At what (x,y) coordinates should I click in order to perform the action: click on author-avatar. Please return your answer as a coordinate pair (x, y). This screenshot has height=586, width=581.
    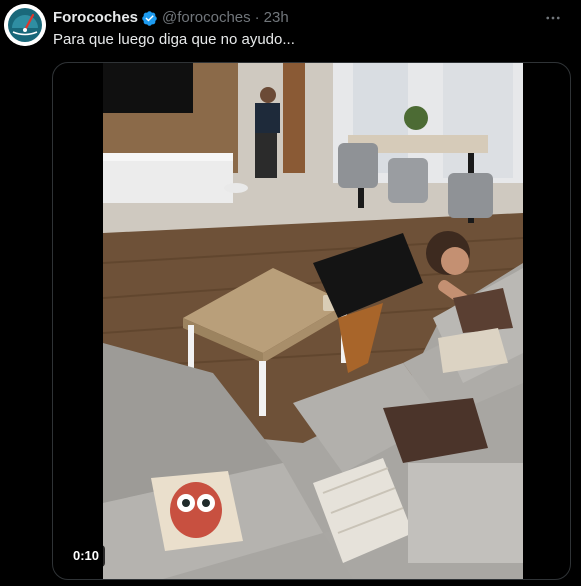
    Looking at the image, I should click on (25, 25).